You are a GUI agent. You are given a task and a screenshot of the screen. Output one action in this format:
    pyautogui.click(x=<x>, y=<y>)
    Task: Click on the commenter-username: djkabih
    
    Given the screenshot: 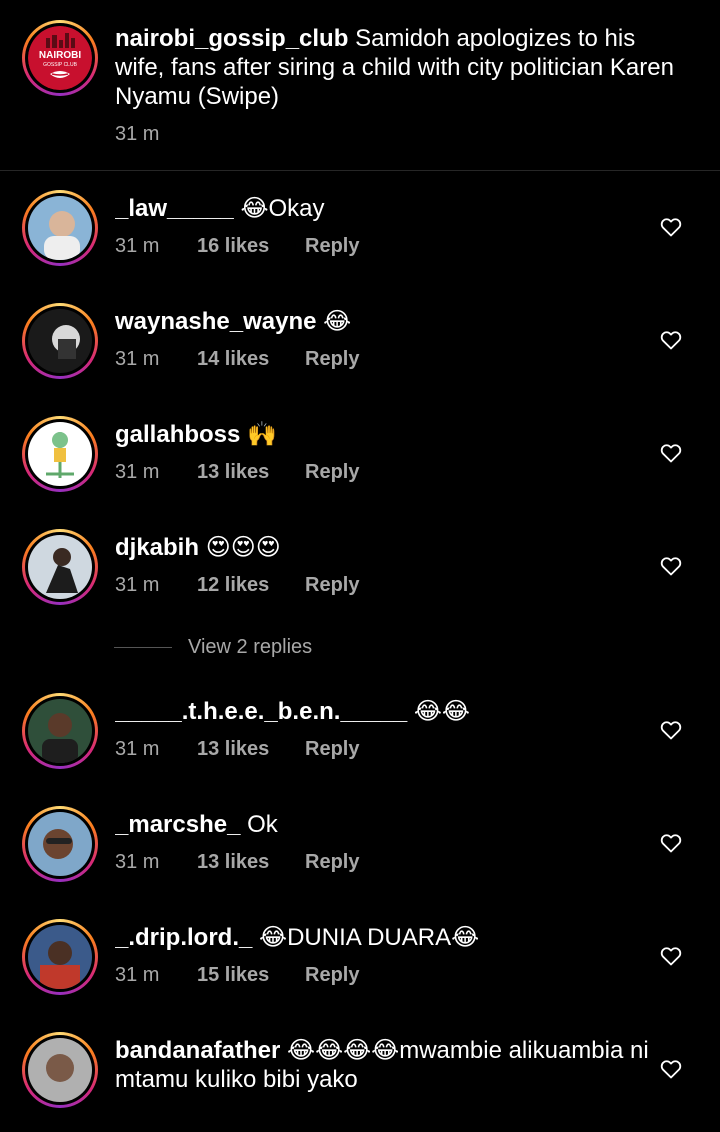 What is the action you would take?
    pyautogui.click(x=157, y=547)
    